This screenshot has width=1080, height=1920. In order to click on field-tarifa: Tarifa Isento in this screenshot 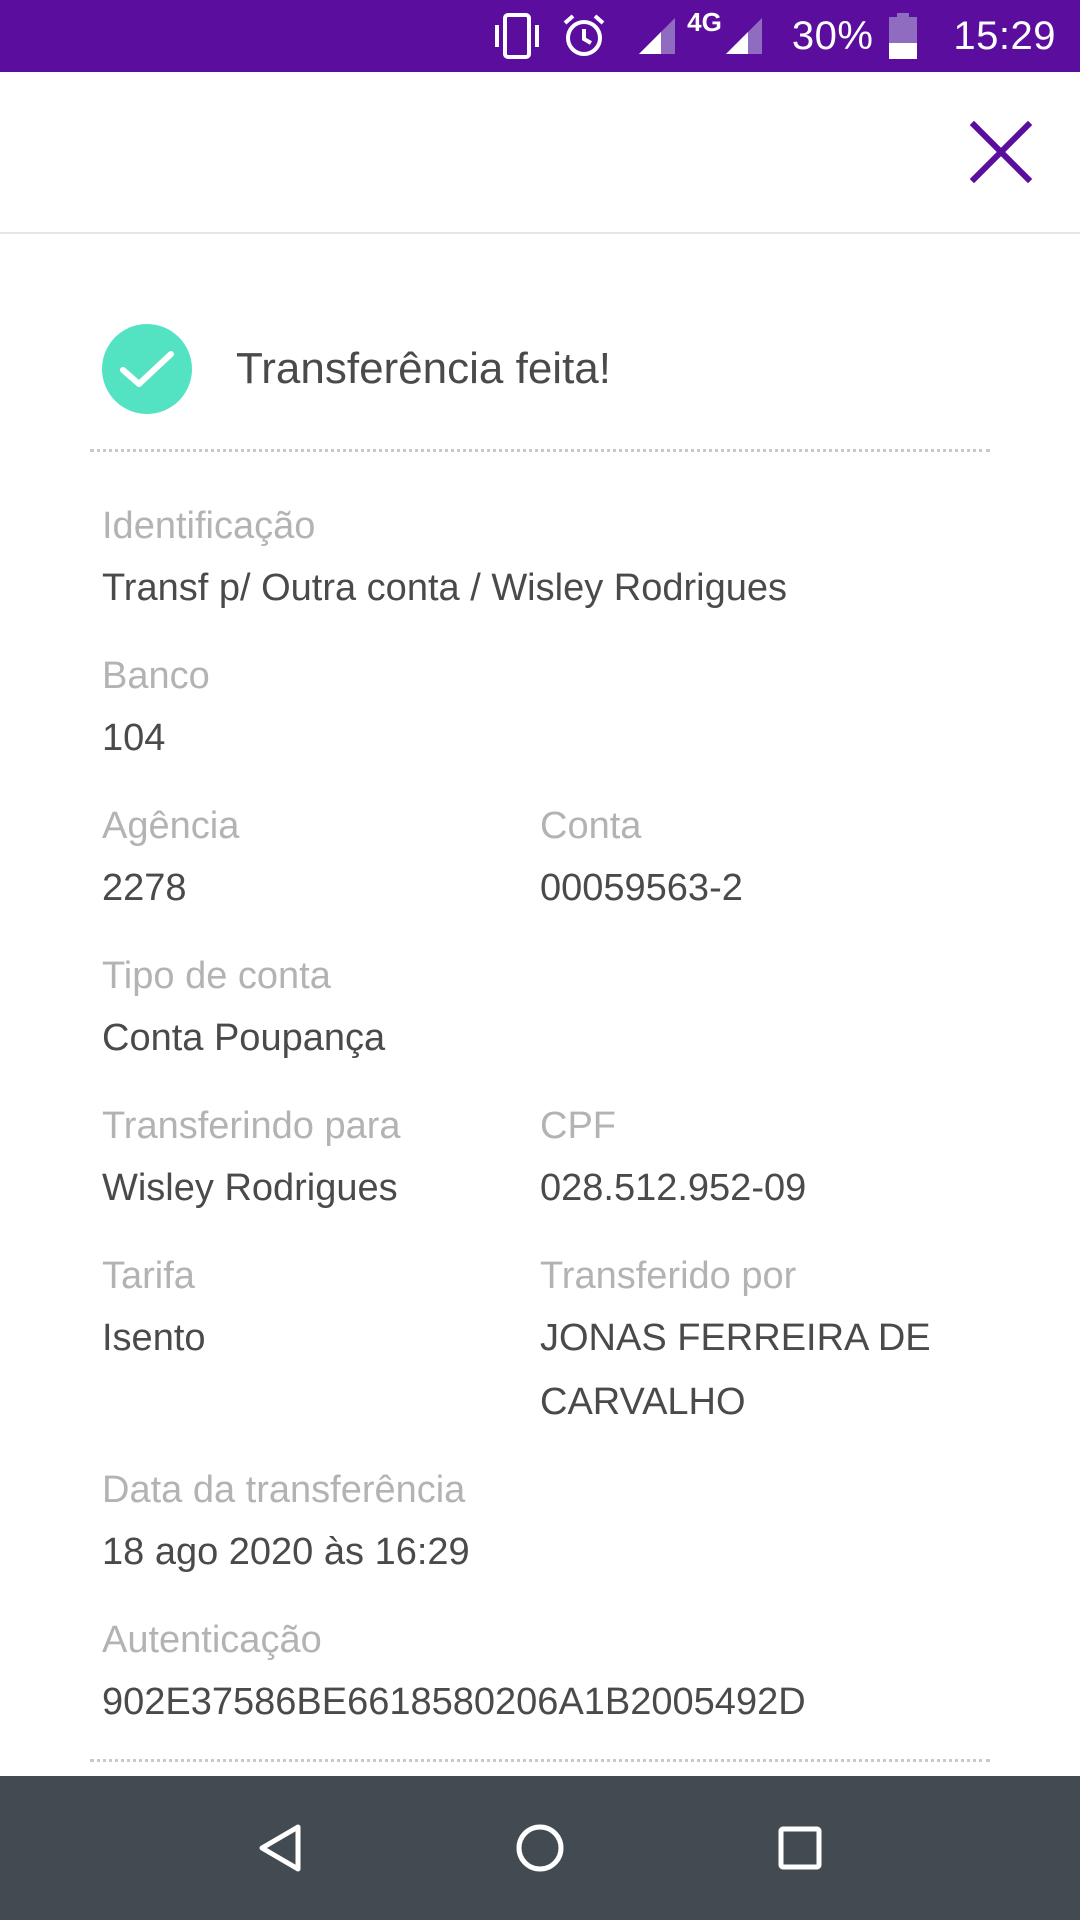, I will do `click(312, 1308)`.